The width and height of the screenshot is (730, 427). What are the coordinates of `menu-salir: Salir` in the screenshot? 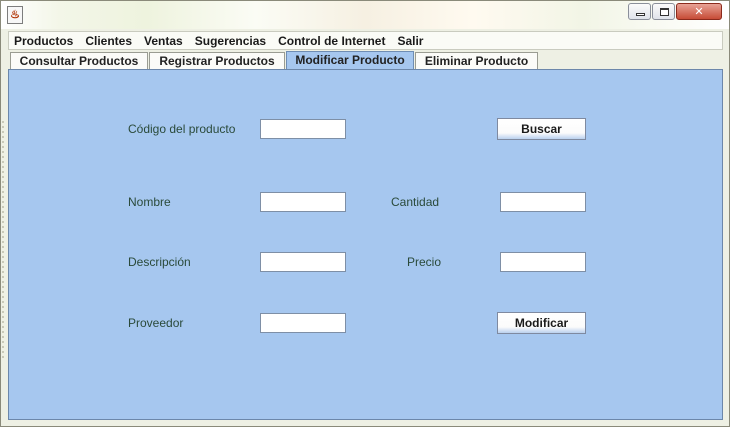 It's located at (410, 41).